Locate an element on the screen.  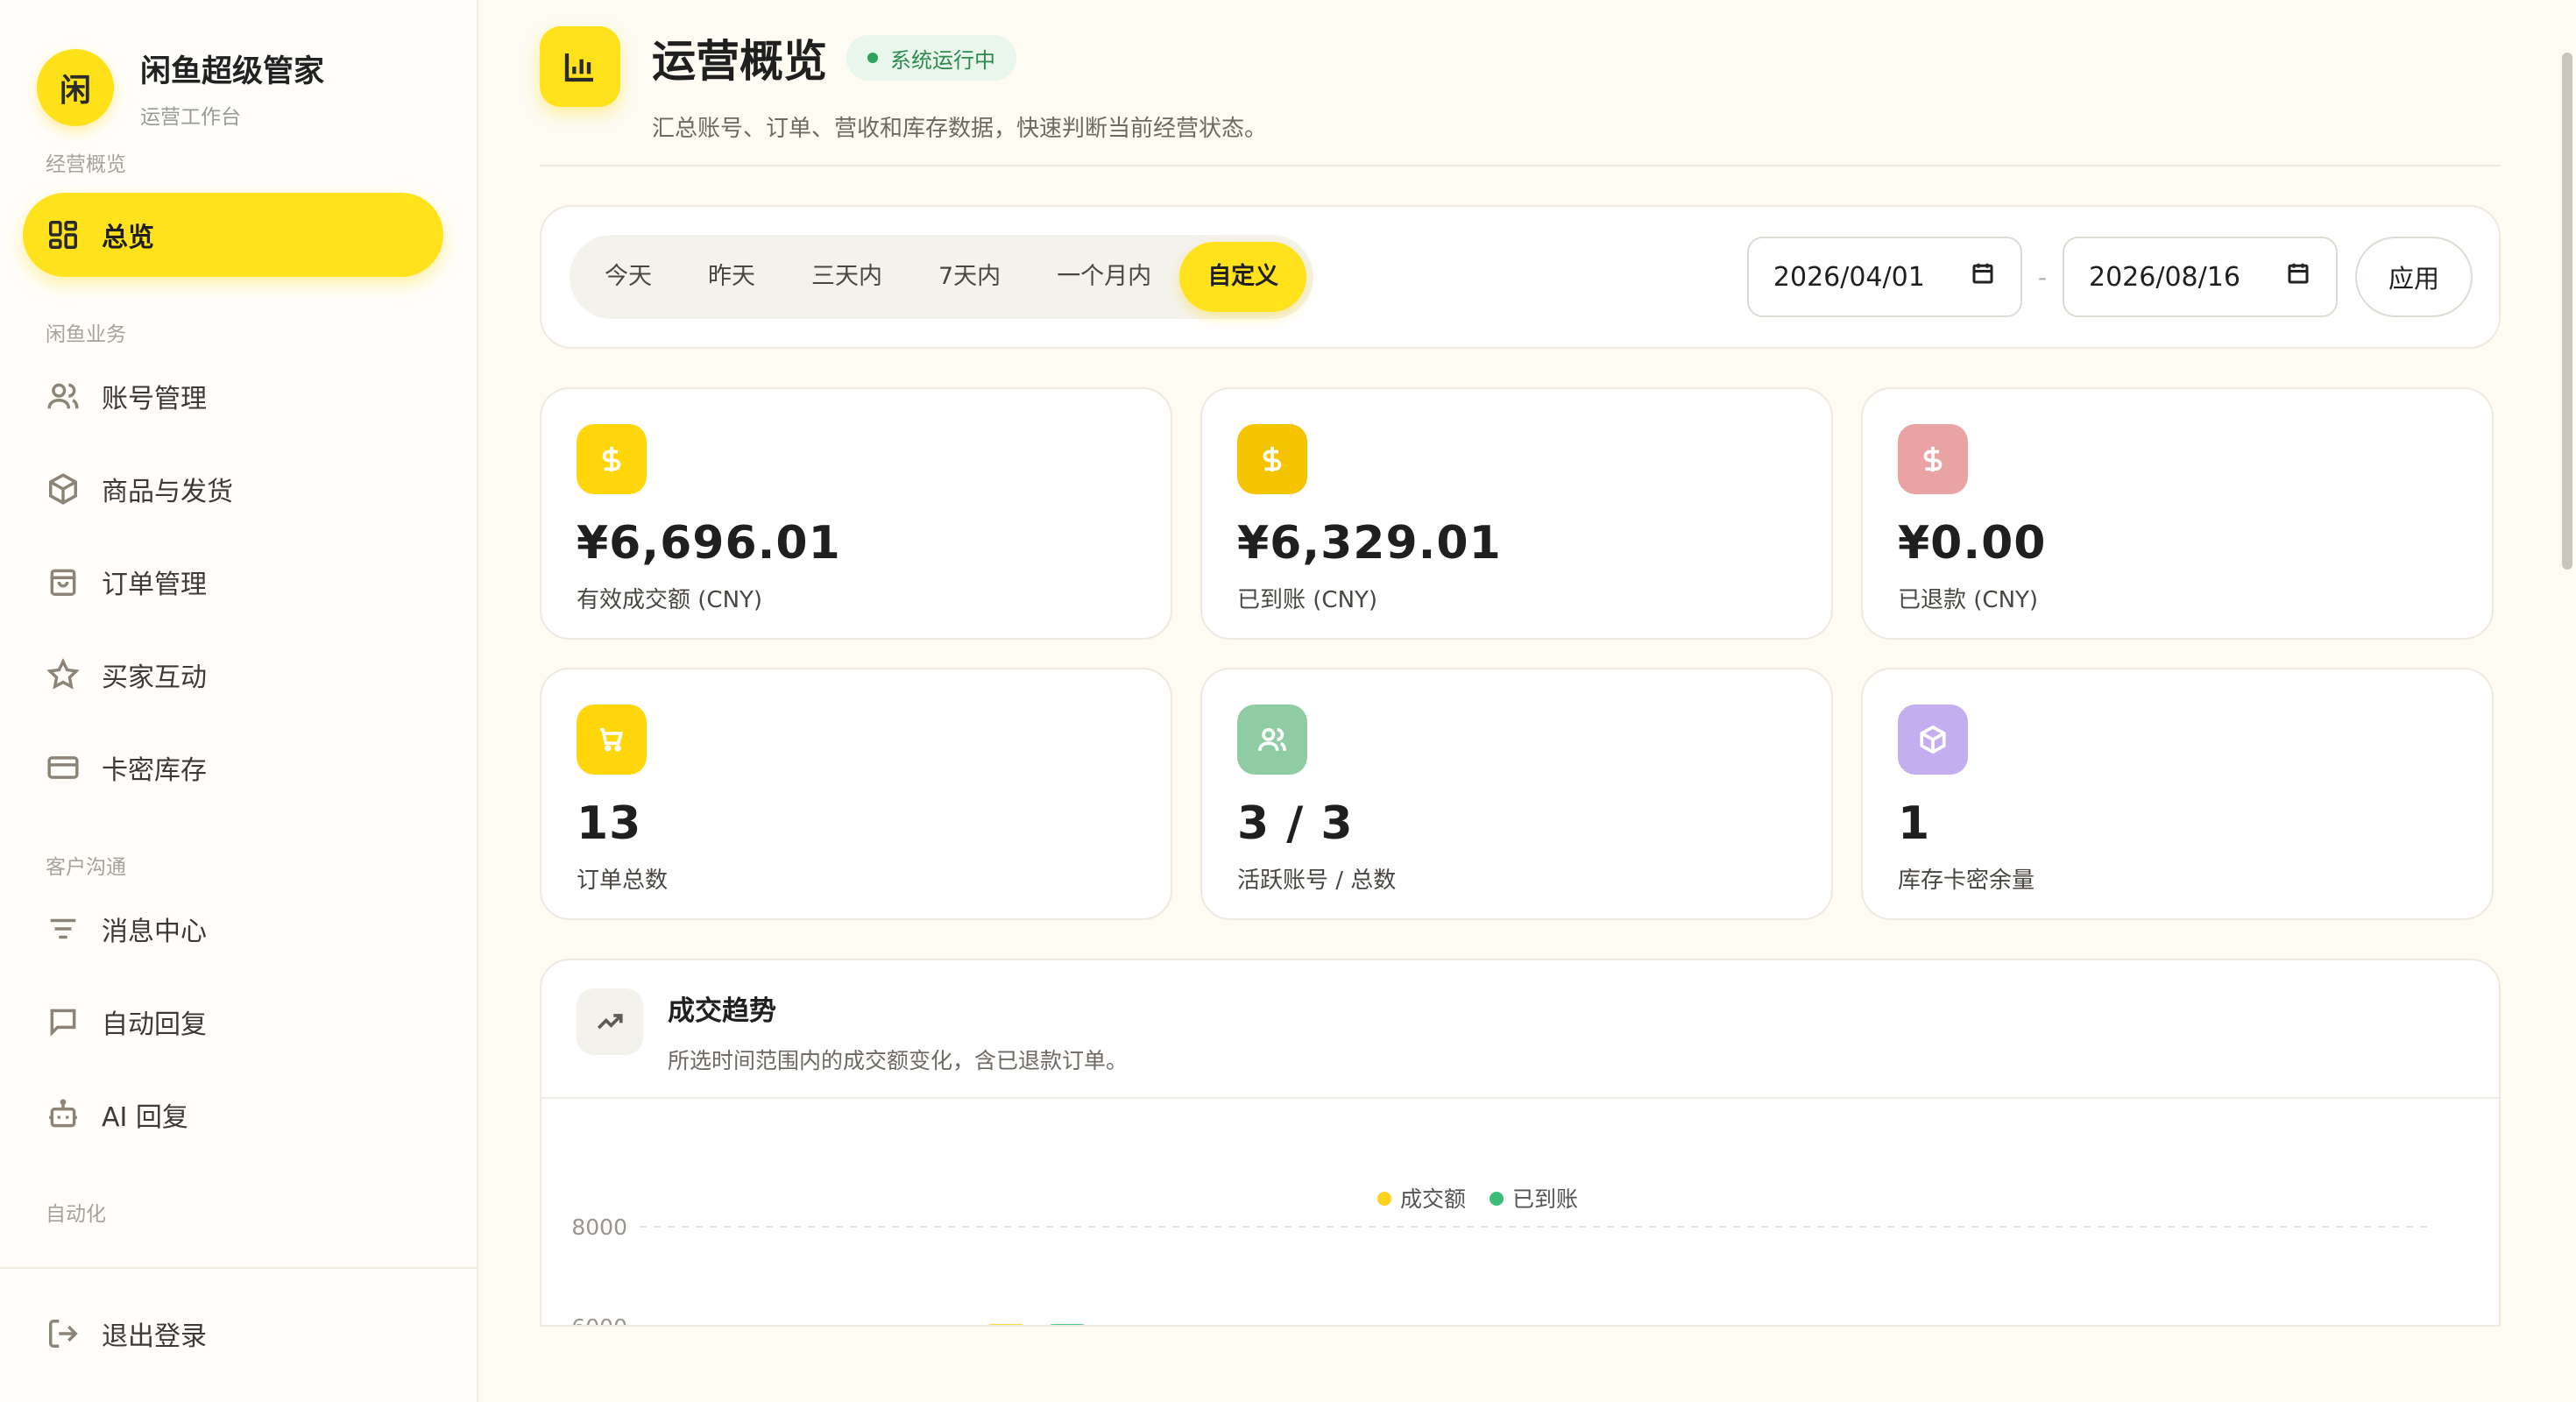
sidebar-item-products: 商品与发货 is located at coordinates (233, 489).